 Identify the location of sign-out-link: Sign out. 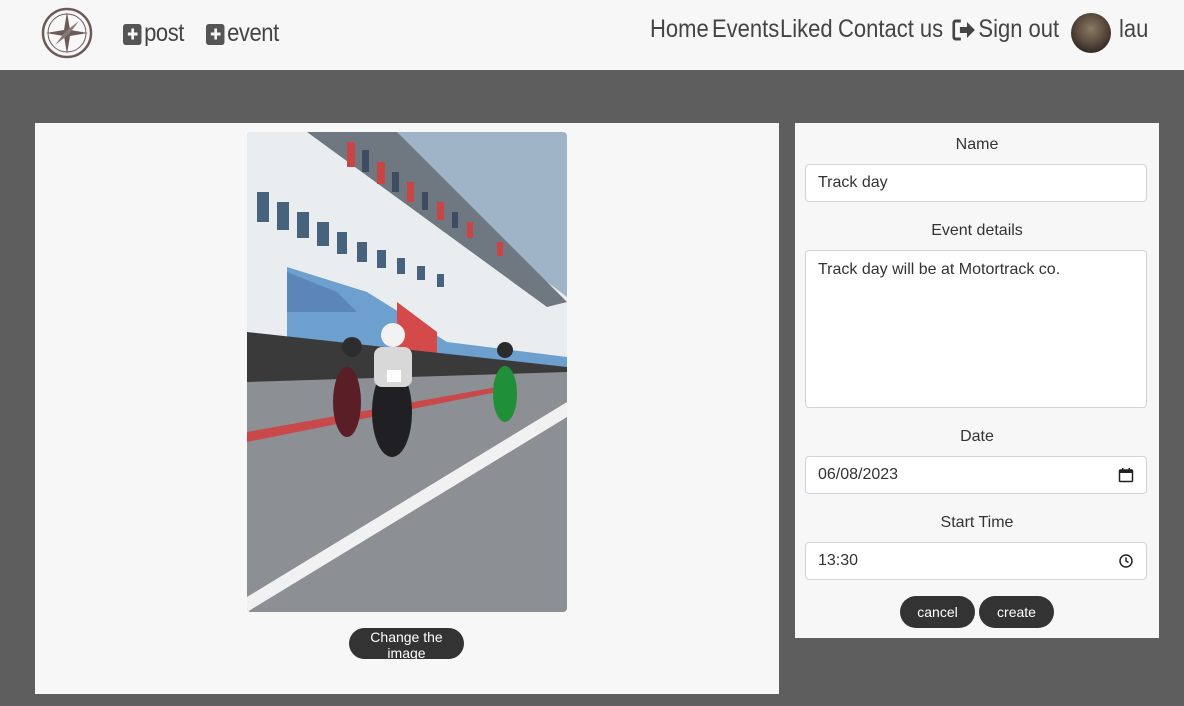
(1005, 29).